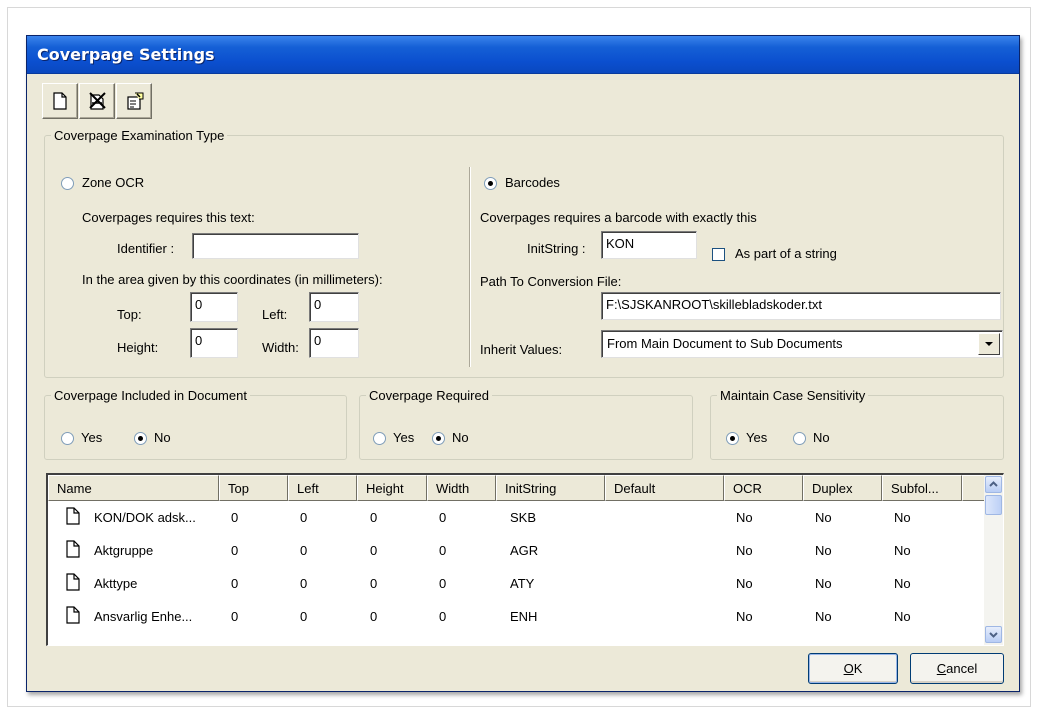 This screenshot has height=713, width=1037. Describe the element at coordinates (523, 517) in the screenshot. I see `cell-initstring: SKB` at that location.